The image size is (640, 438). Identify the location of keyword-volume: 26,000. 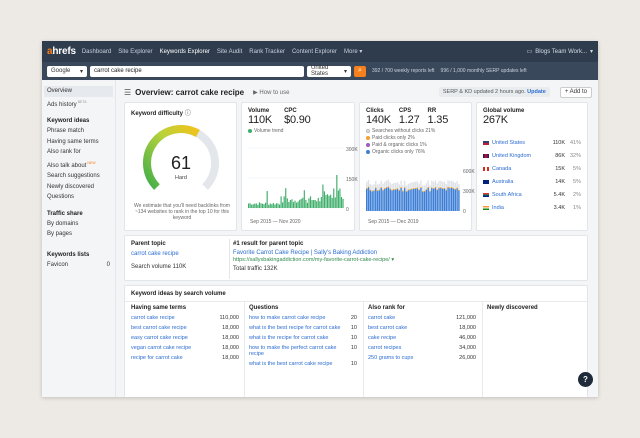
(467, 358).